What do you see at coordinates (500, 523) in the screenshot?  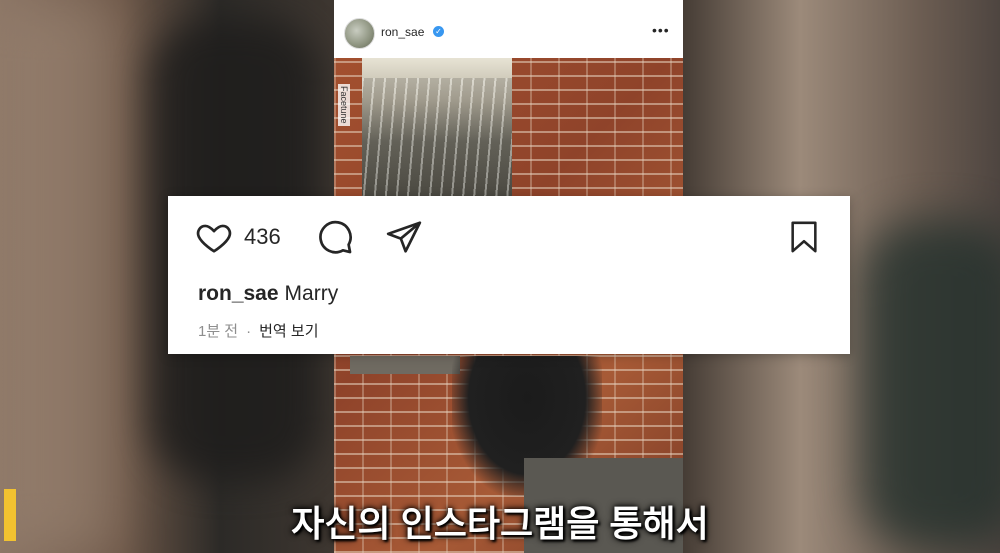 I see `video-subtitle: 자신의 인스타그램을 통해서` at bounding box center [500, 523].